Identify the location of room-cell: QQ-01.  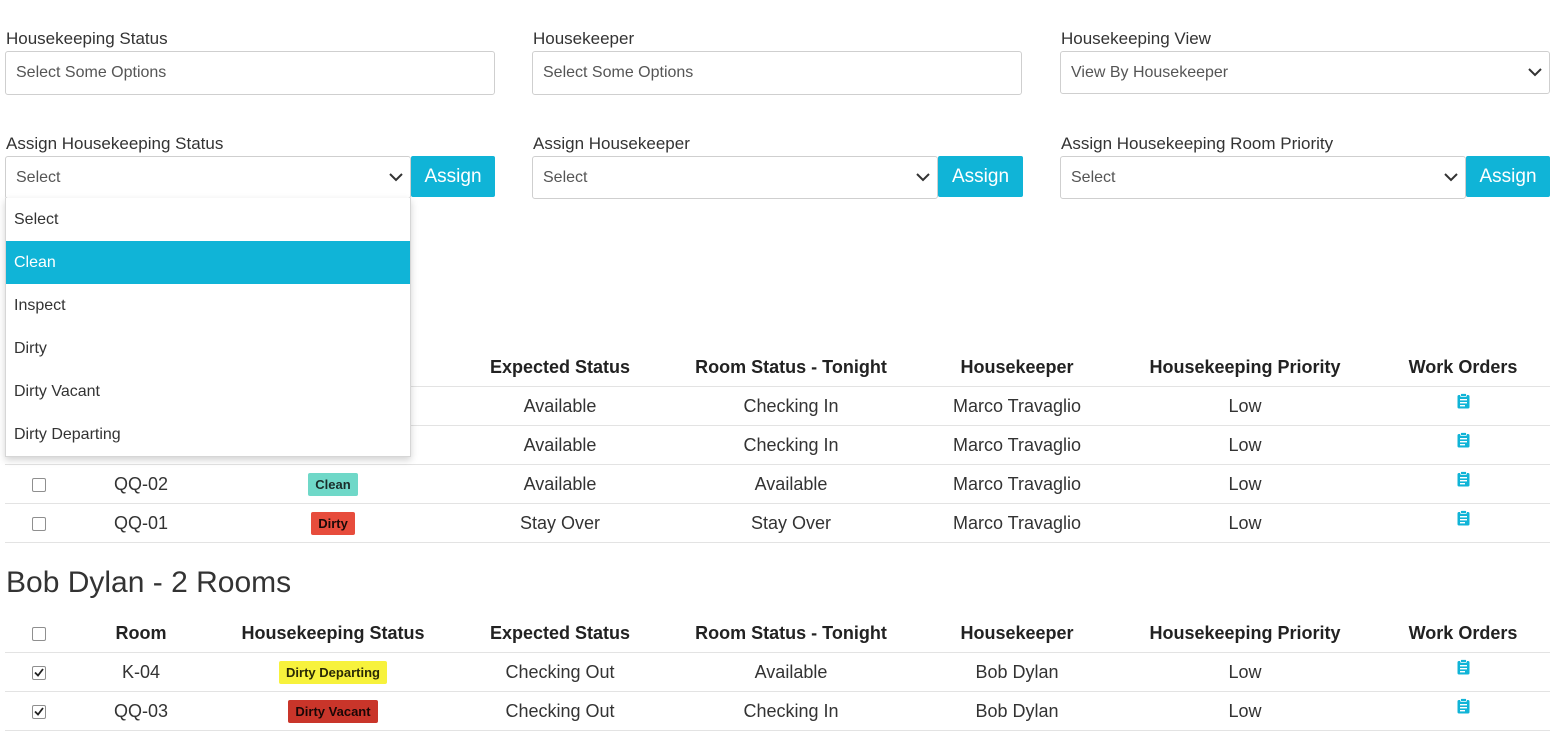
(141, 523).